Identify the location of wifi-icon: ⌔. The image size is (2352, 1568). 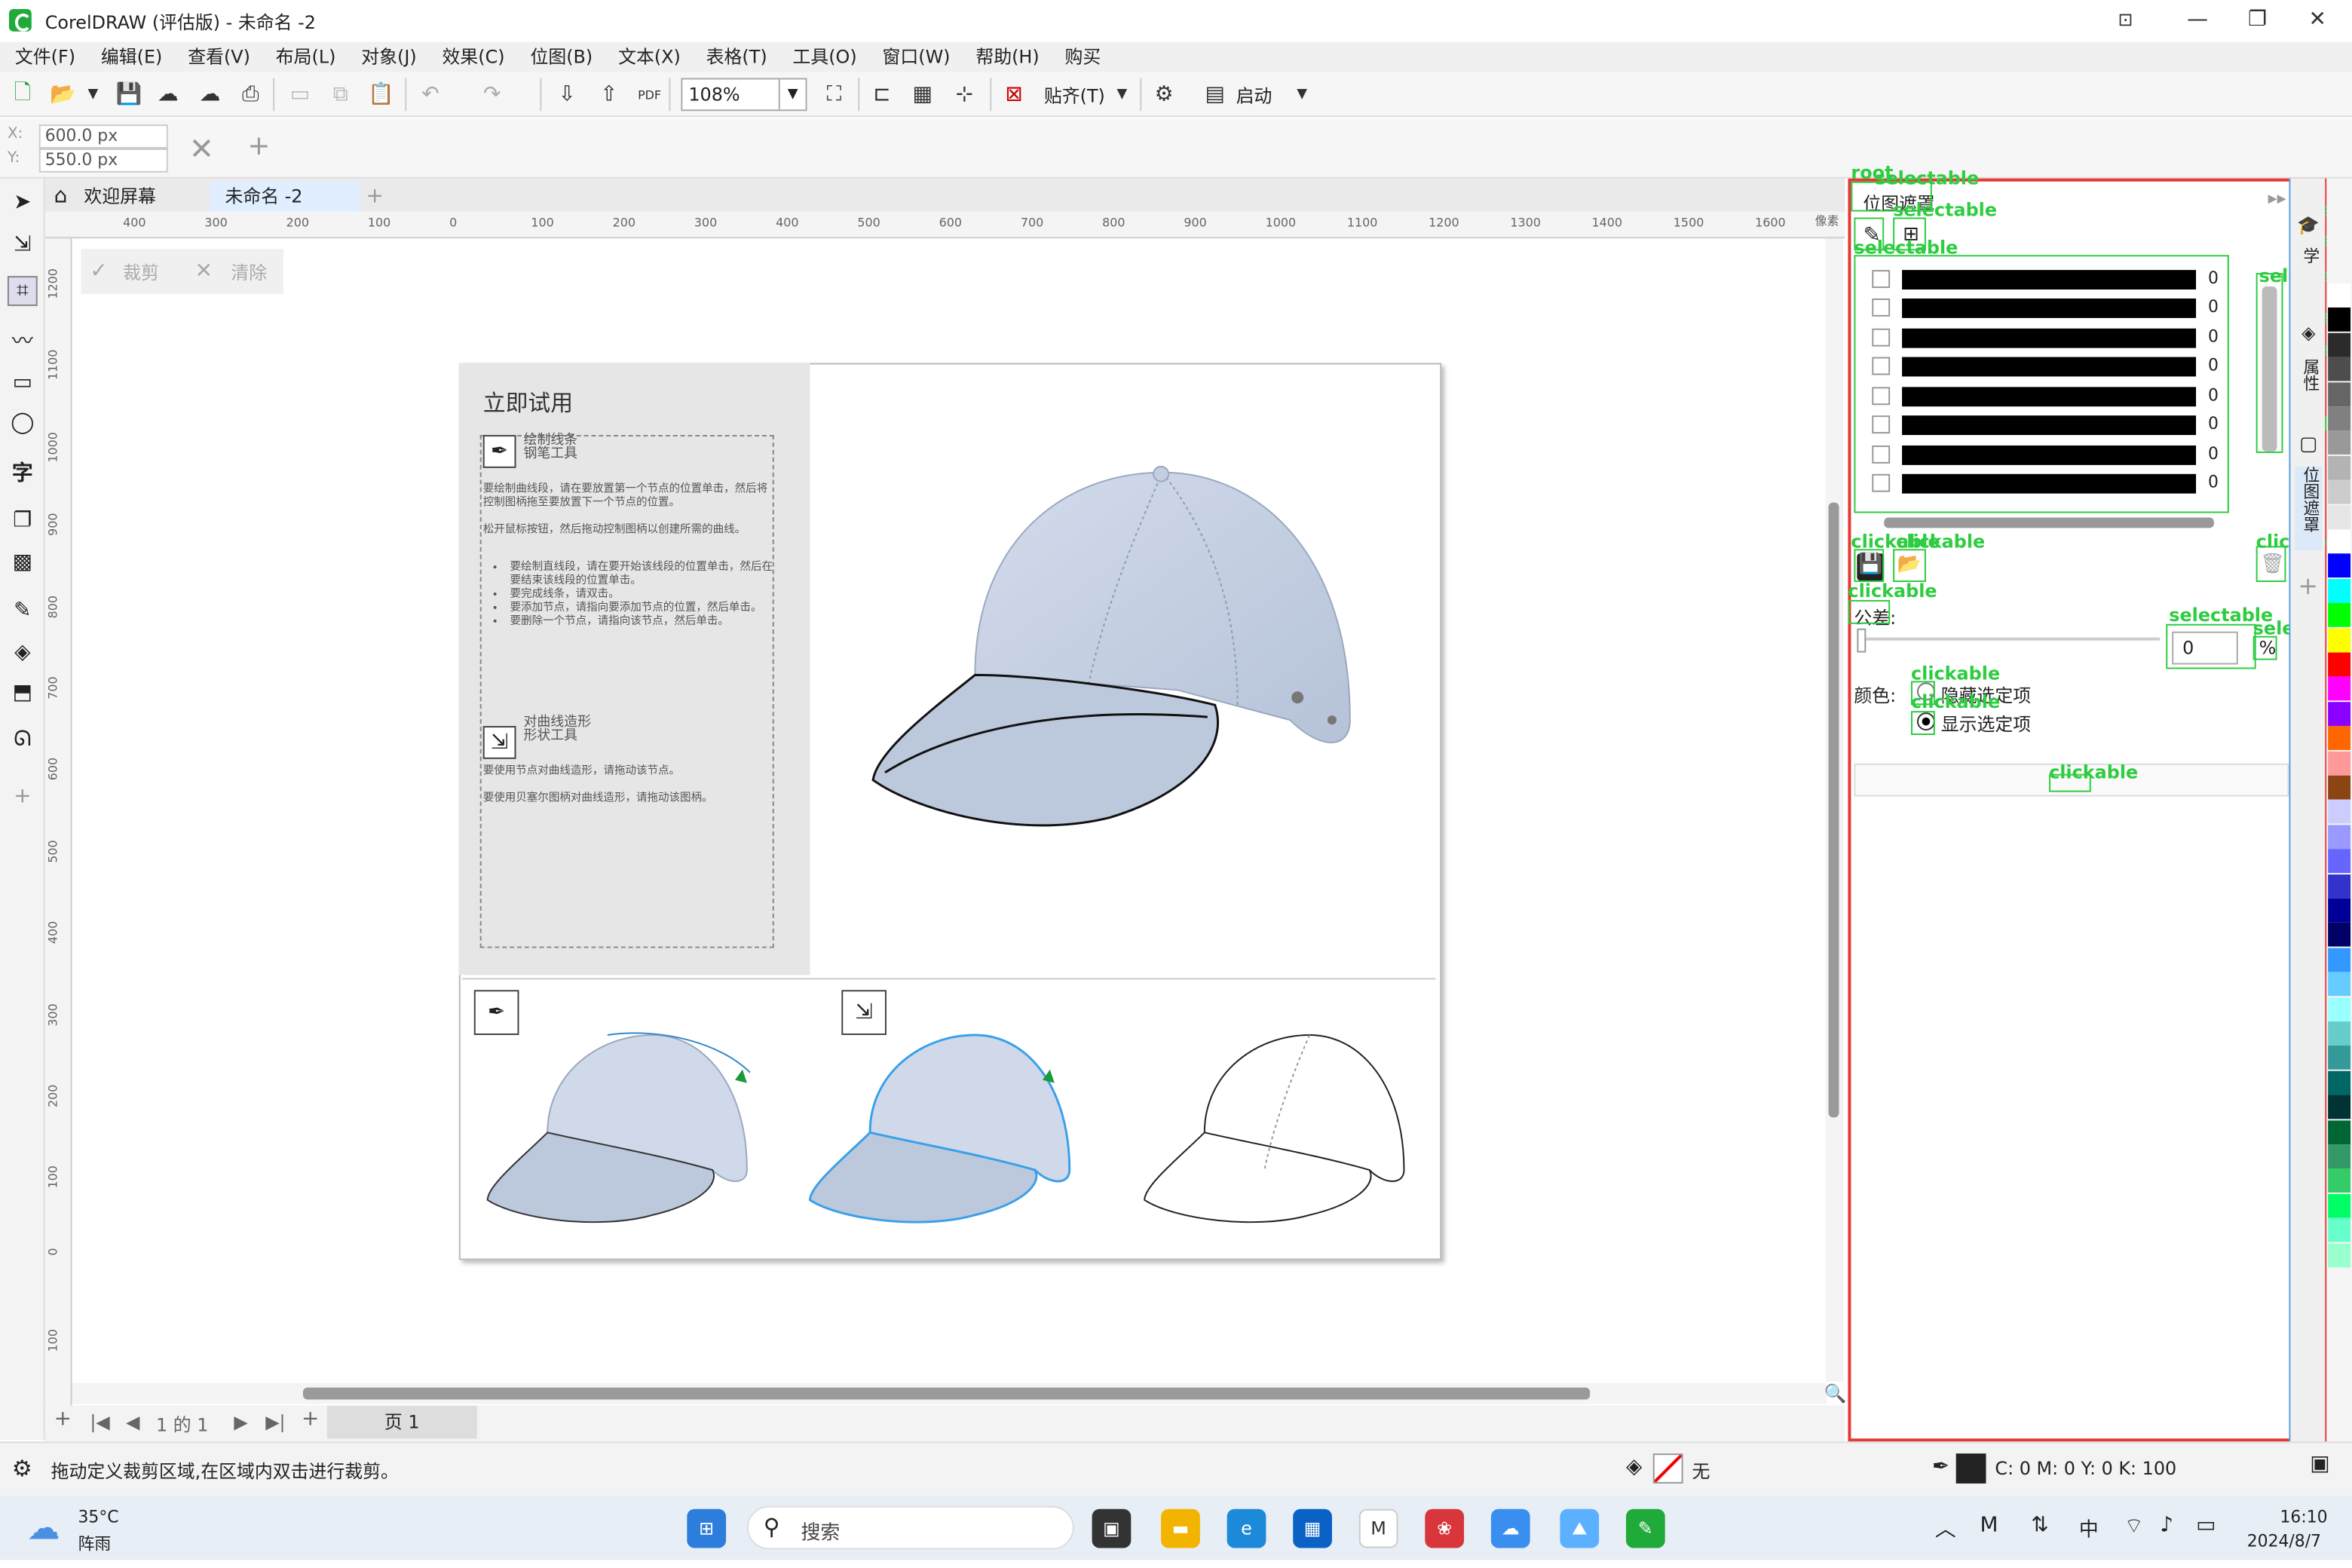
(2134, 1527).